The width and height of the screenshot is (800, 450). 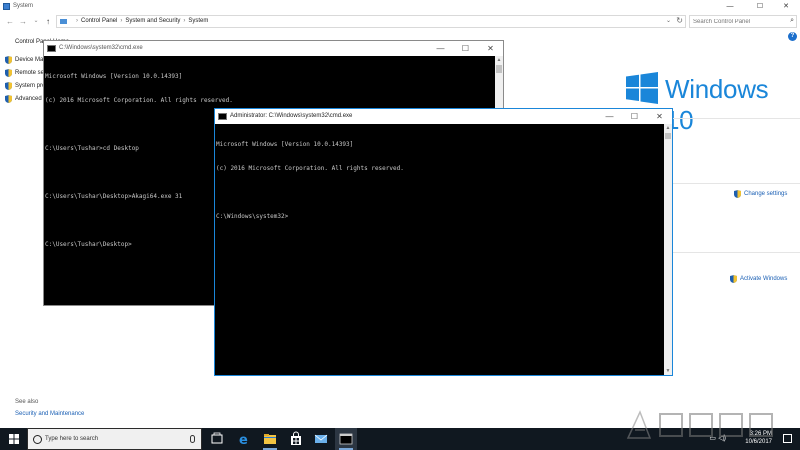 I want to click on windows-start-icon, so click(x=14, y=439).